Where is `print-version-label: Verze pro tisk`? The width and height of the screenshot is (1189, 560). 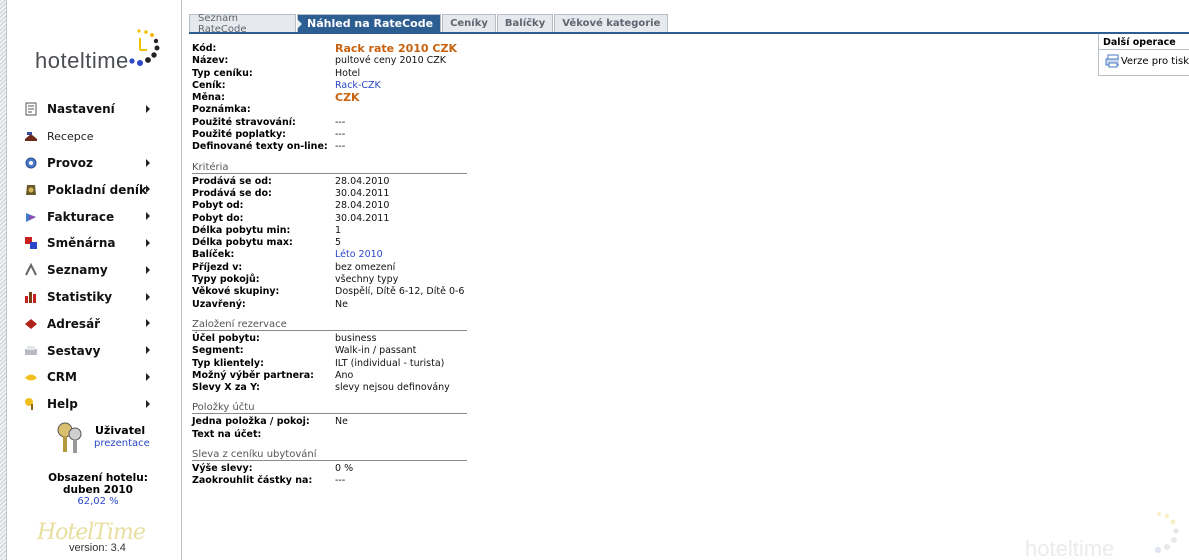
print-version-label: Verze pro tisk is located at coordinates (1154, 61).